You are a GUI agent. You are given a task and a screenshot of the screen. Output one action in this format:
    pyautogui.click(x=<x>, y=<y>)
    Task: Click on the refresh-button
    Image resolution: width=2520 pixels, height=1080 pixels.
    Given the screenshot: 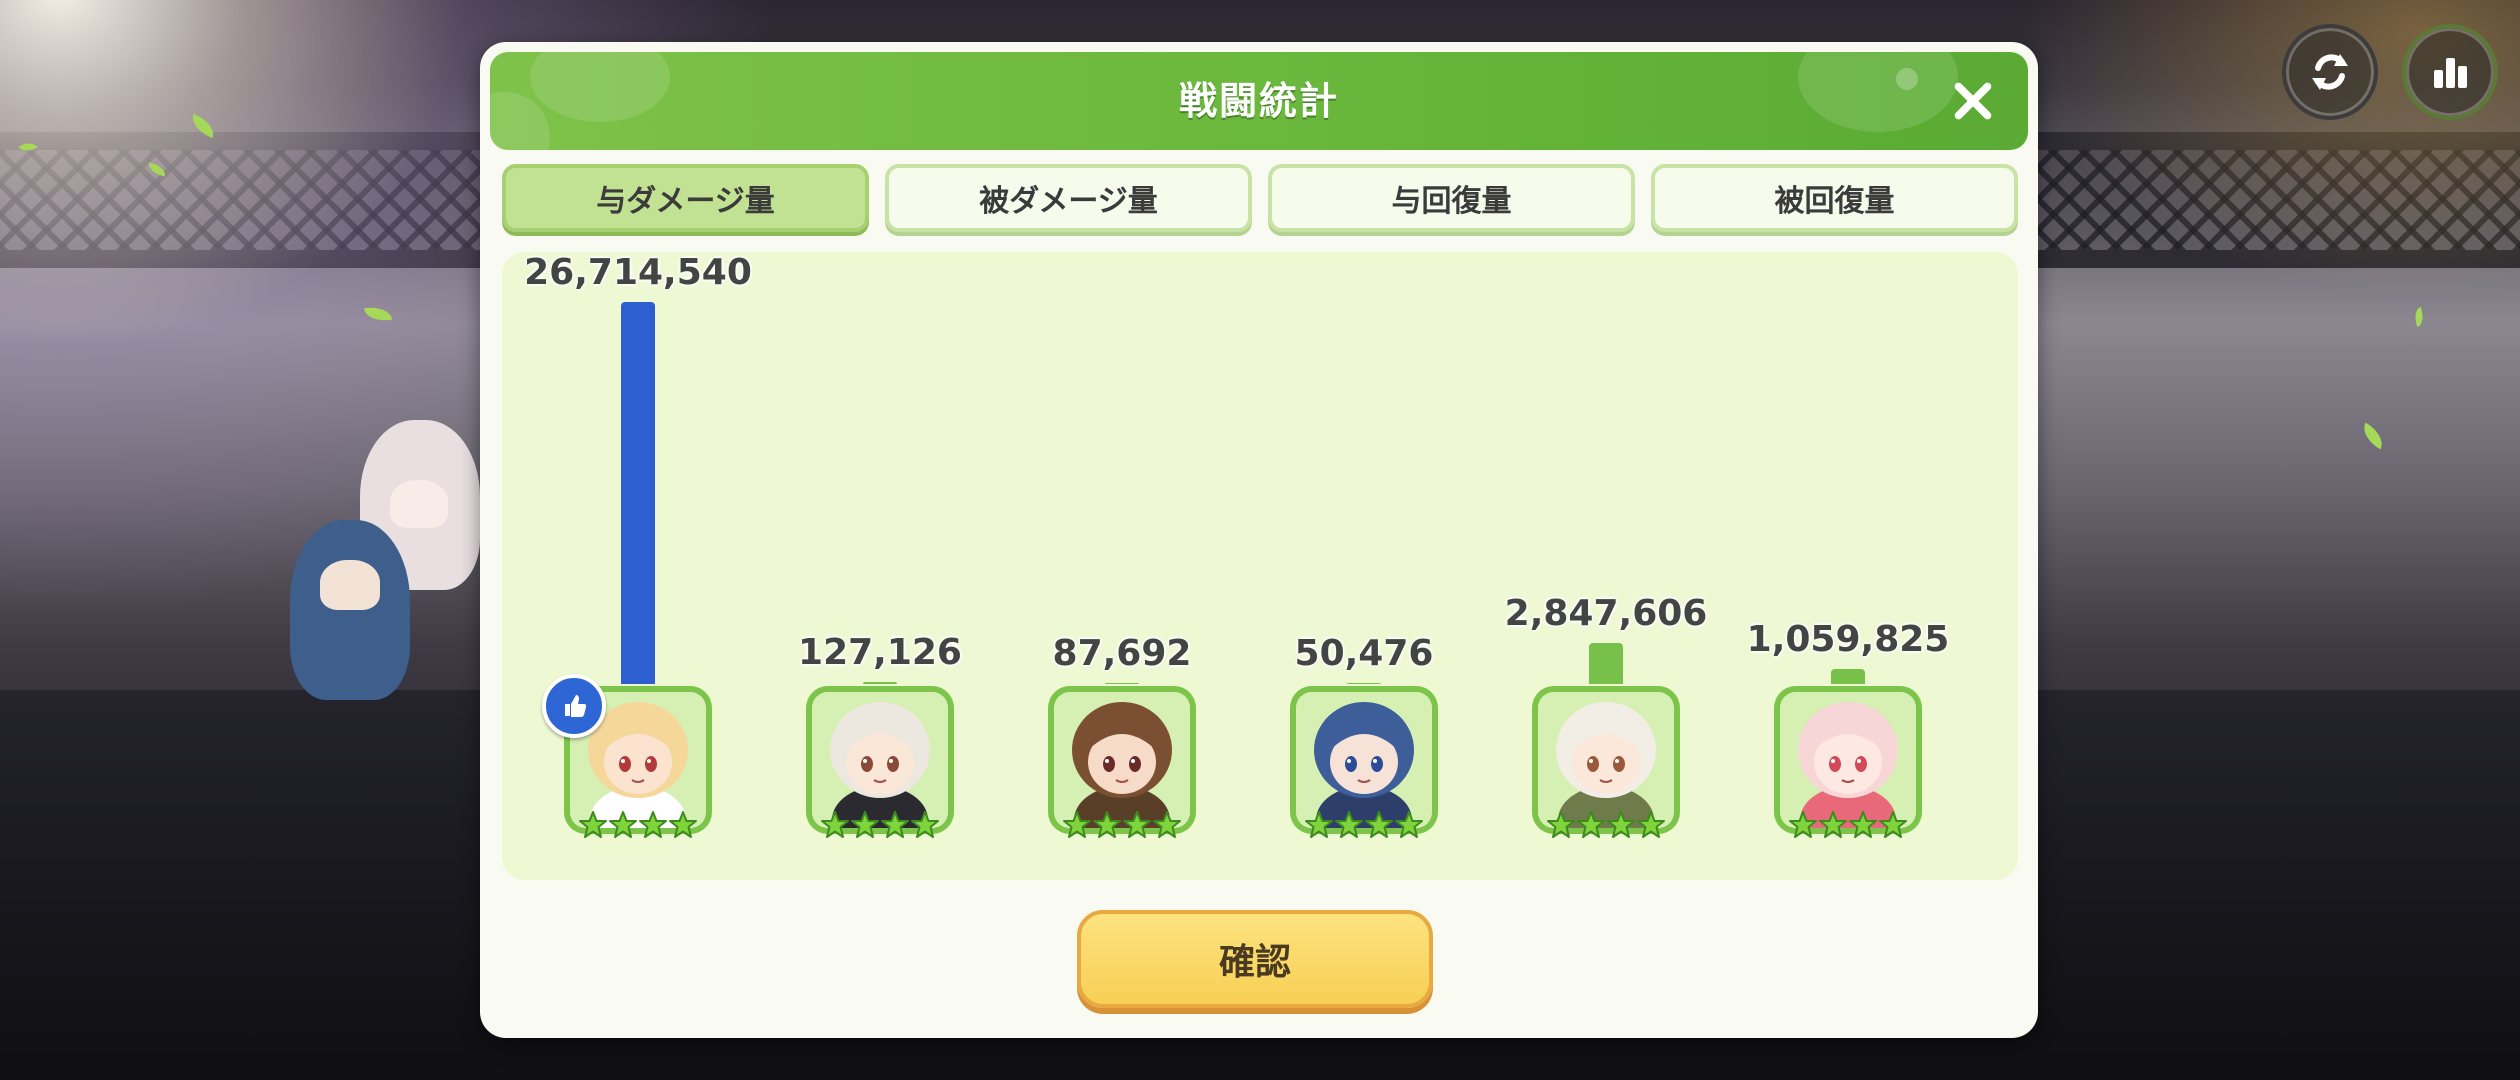 What is the action you would take?
    pyautogui.click(x=2330, y=72)
    